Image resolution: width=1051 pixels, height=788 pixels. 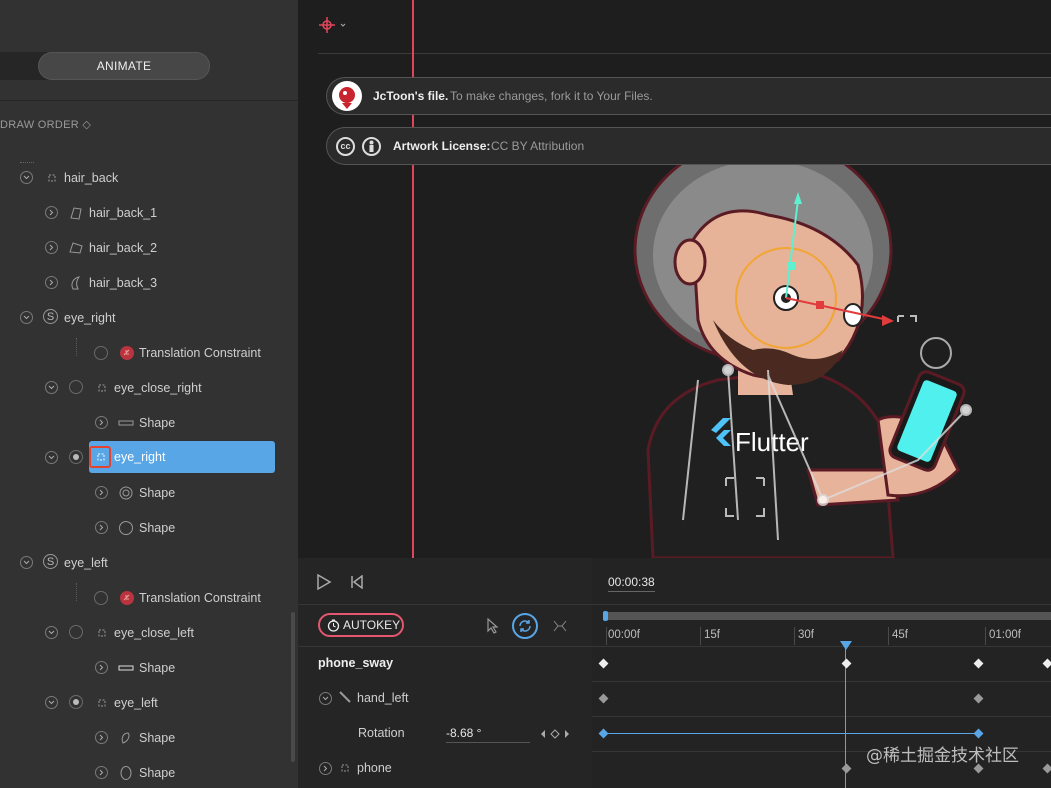 I want to click on rotation-input: -8.68 °, so click(x=488, y=734).